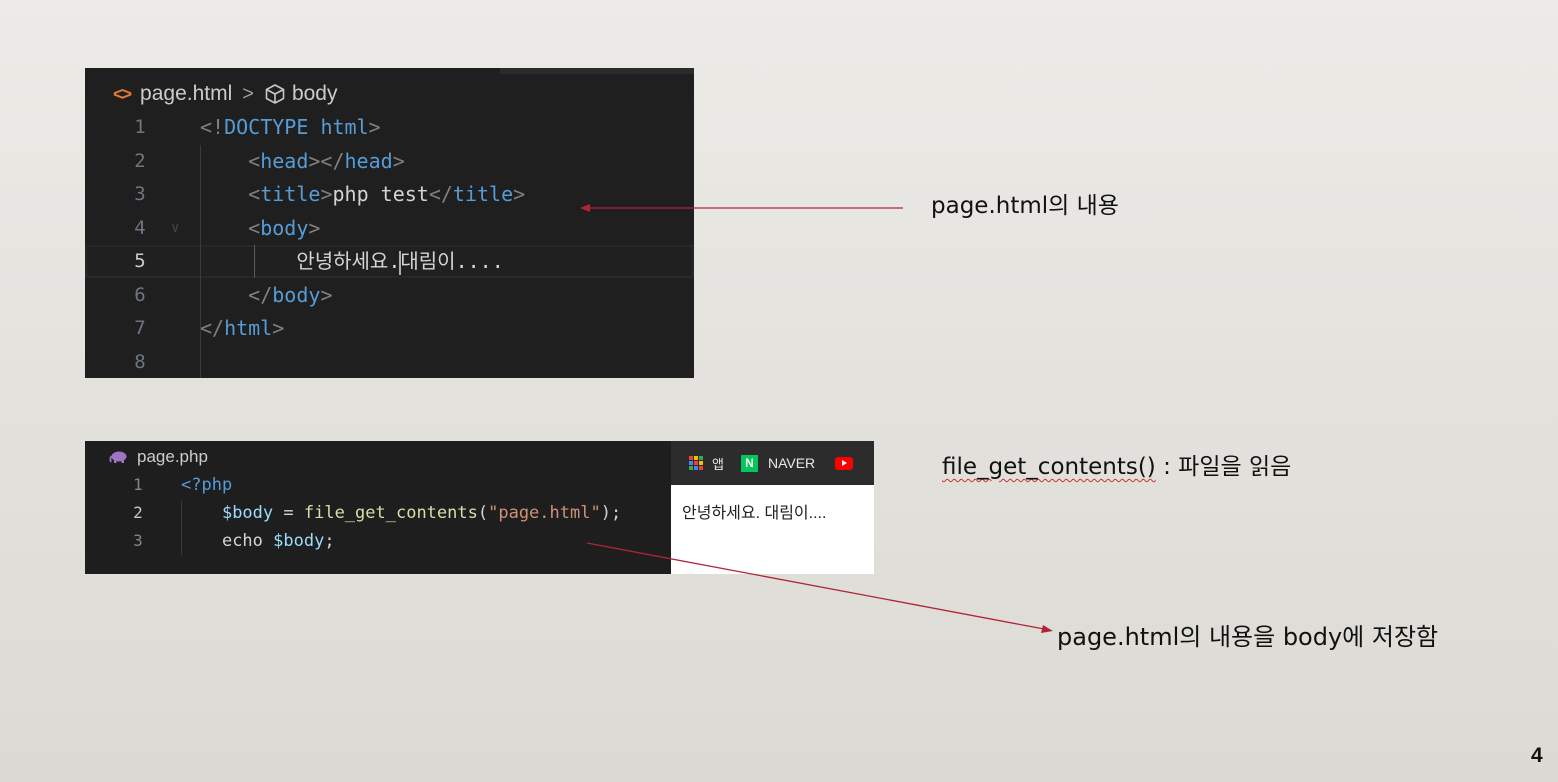 This screenshot has width=1558, height=782. I want to click on code-token: (, so click(483, 513).